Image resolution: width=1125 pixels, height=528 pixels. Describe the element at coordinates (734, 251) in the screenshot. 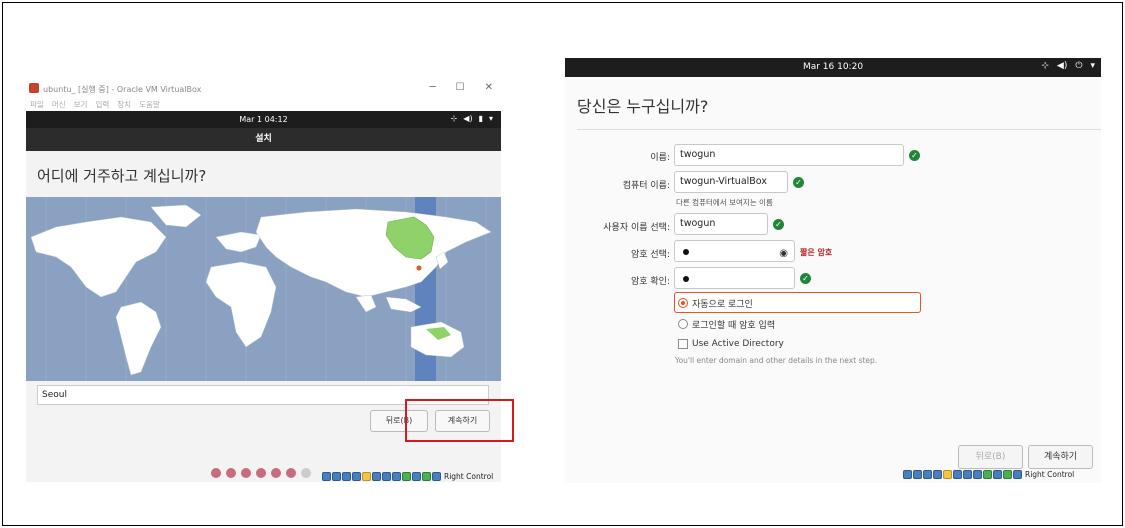

I see `password-field: ◉` at that location.